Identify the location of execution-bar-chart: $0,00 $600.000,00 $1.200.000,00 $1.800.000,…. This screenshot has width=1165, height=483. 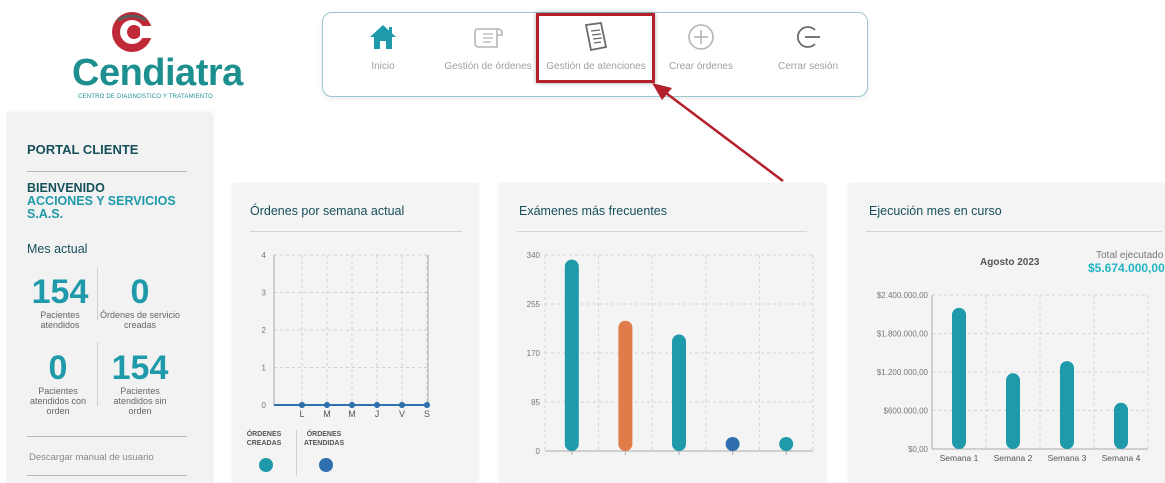
(1013, 377).